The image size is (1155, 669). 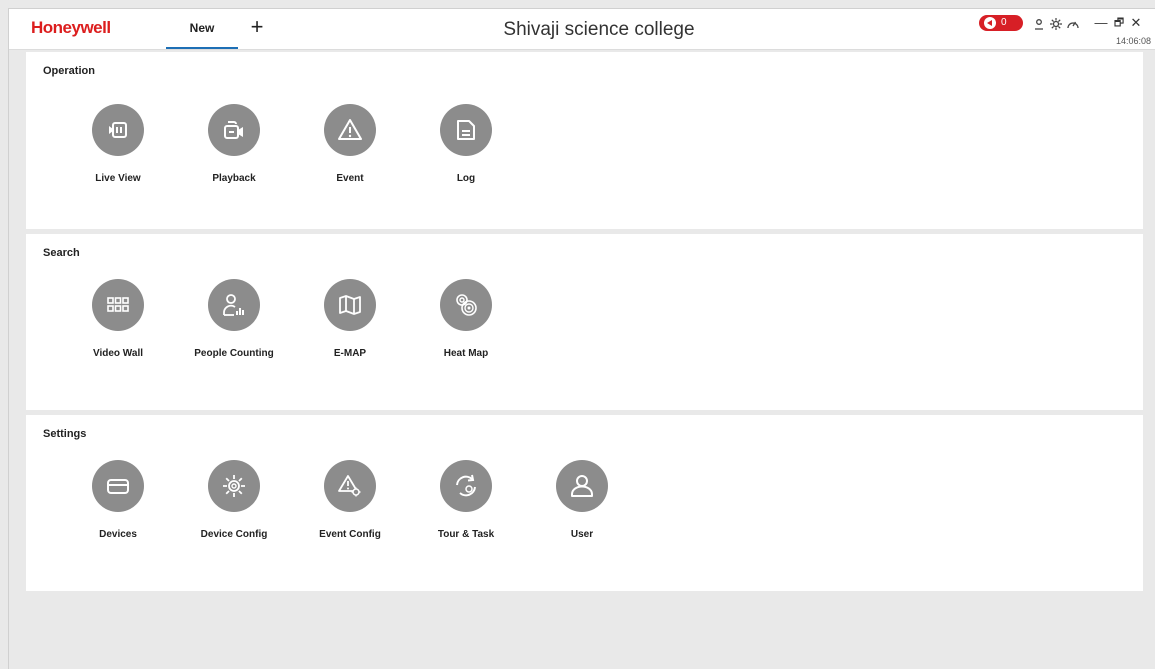 I want to click on tile-heat-map: Heat Map, so click(x=466, y=319).